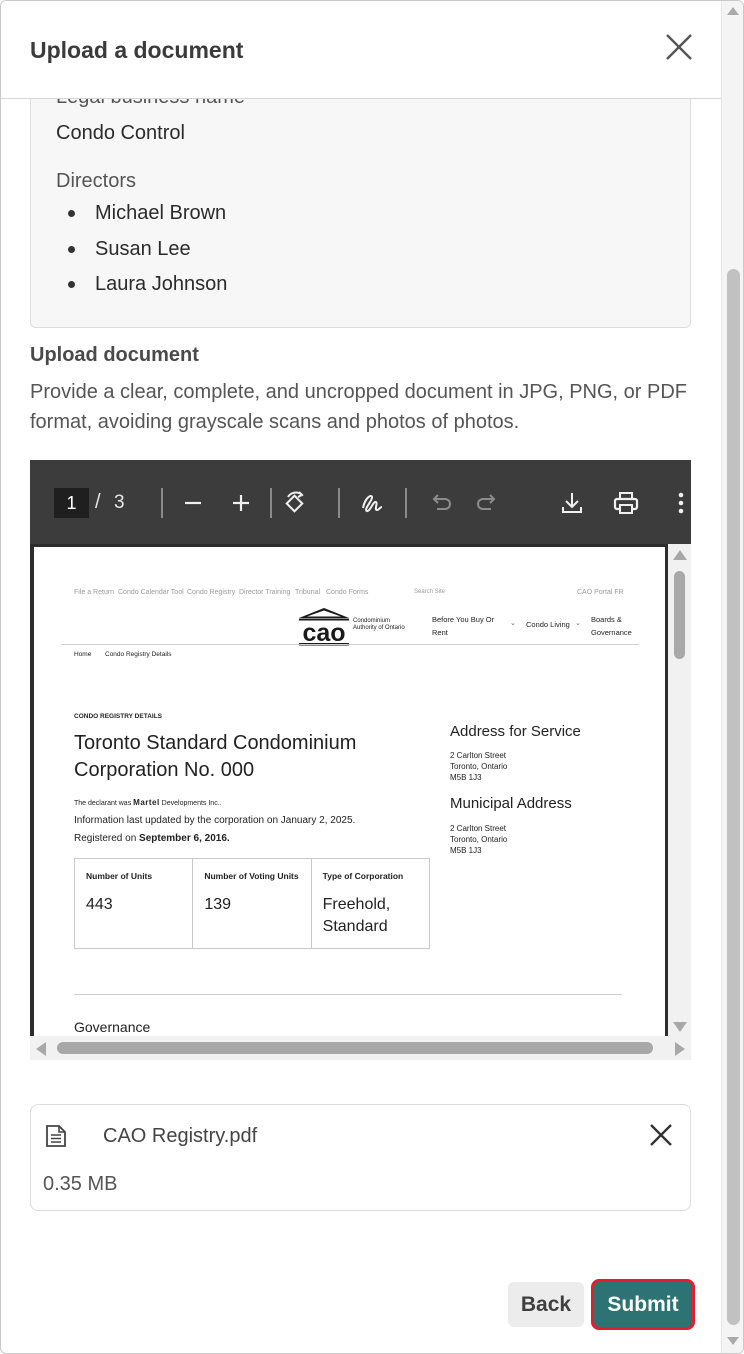  Describe the element at coordinates (114, 355) in the screenshot. I see `upload-document-title: Upload document` at that location.